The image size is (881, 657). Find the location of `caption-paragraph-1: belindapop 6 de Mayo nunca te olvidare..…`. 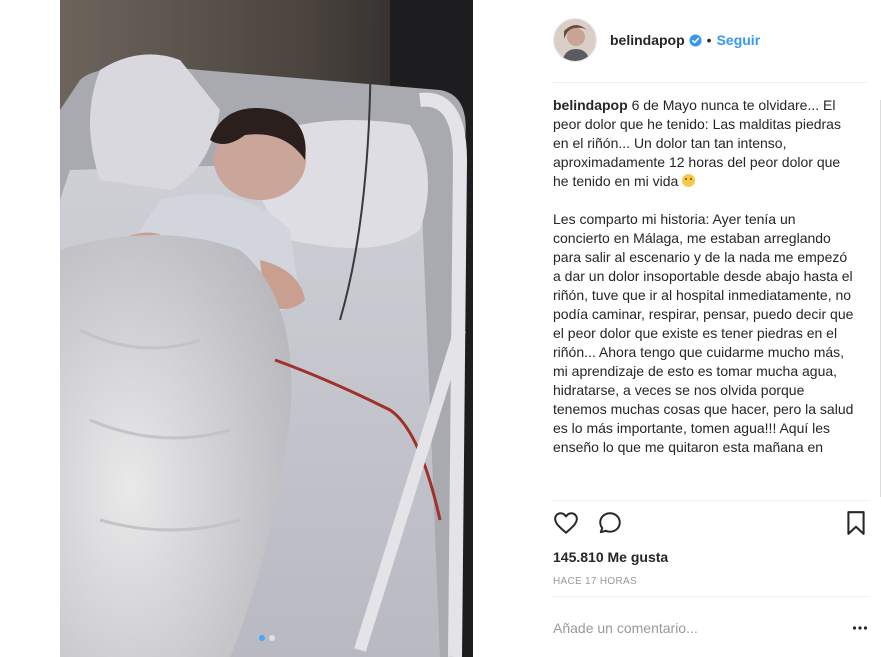

caption-paragraph-1: belindapop 6 de Mayo nunca te olvidare..… is located at coordinates (704, 143).